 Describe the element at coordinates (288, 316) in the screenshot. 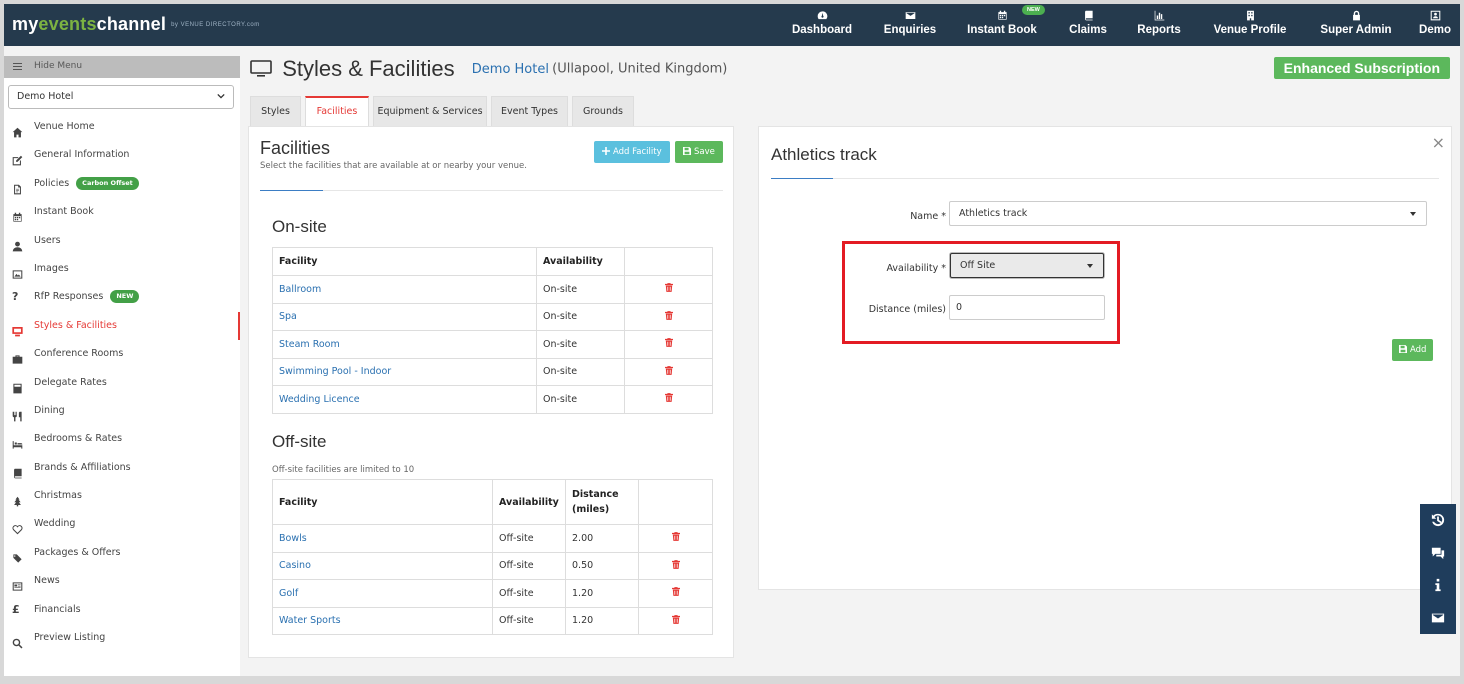

I see `facility-link: Spa` at that location.